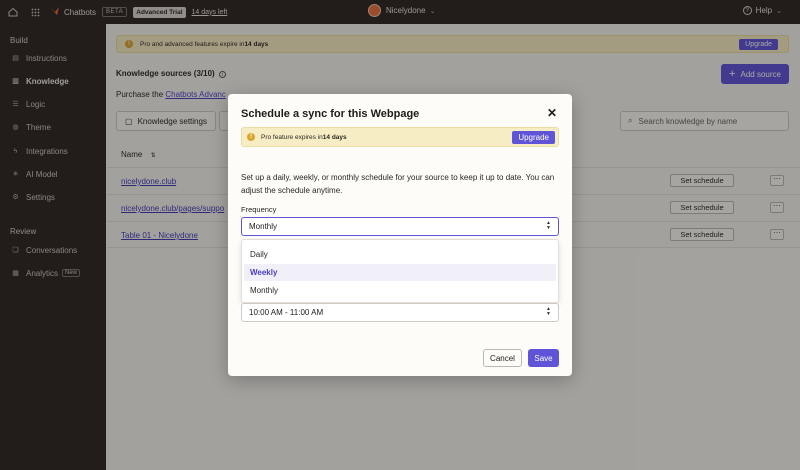 The image size is (800, 470). What do you see at coordinates (543, 358) in the screenshot?
I see `save-button: Save` at bounding box center [543, 358].